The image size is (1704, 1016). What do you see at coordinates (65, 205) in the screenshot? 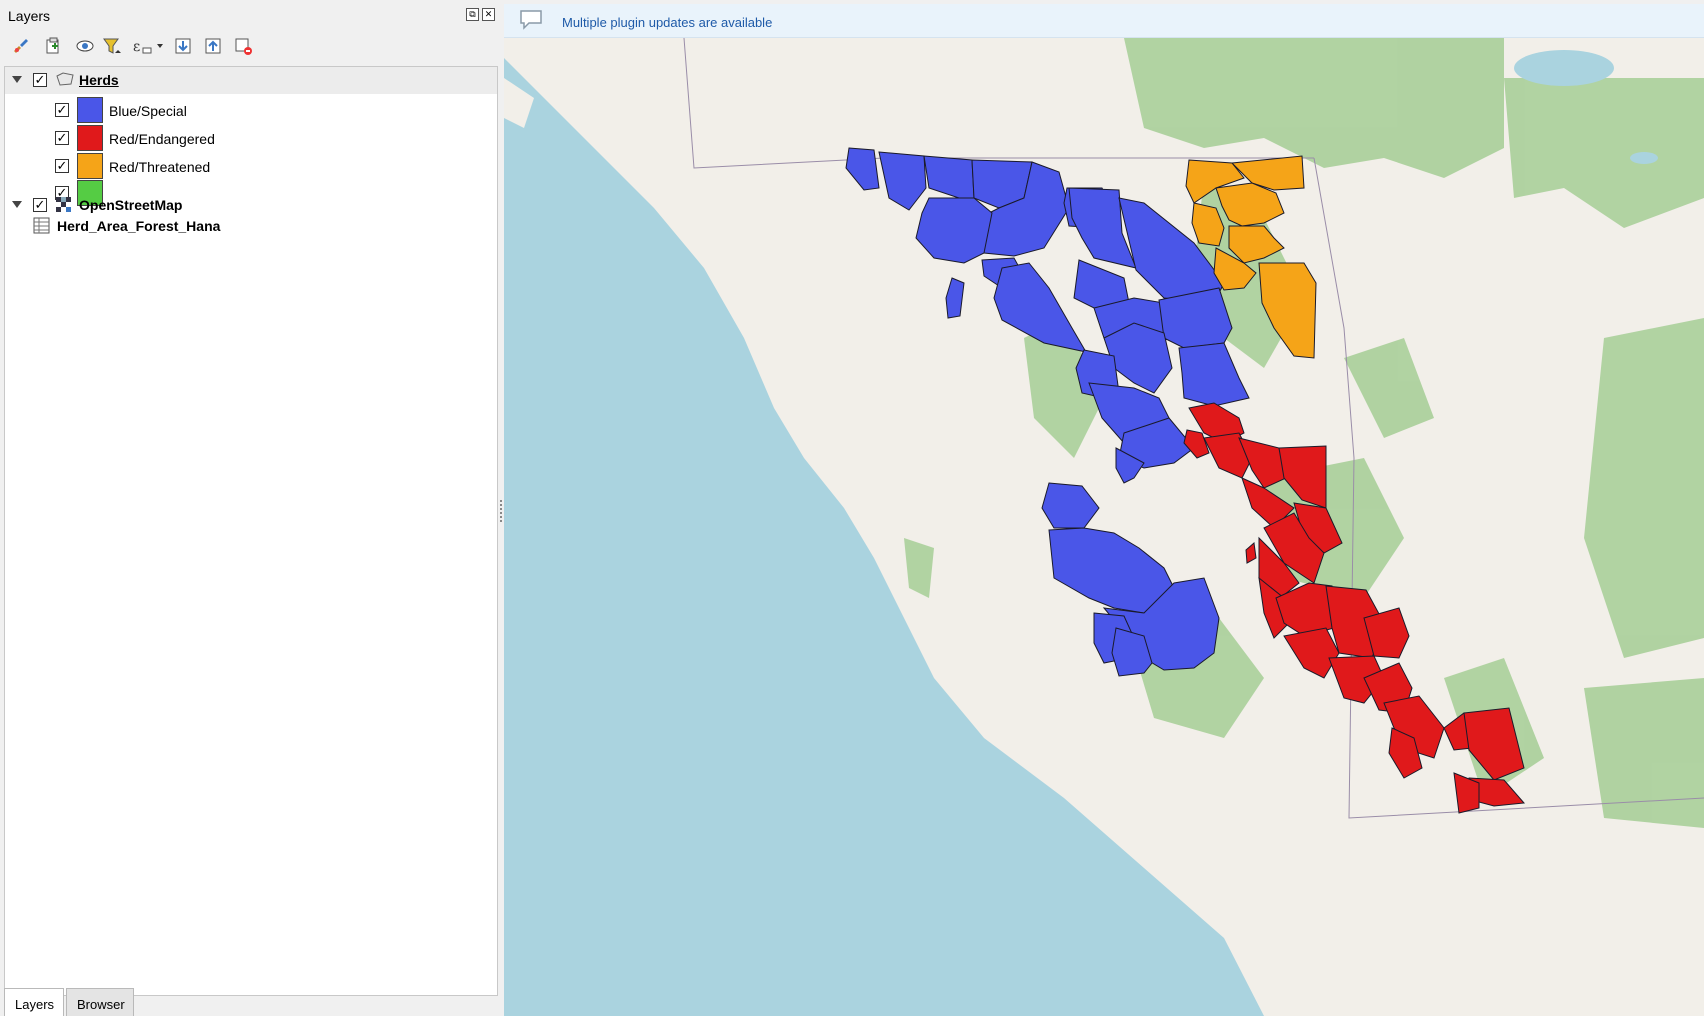
I see `raster-layer-icon` at bounding box center [65, 205].